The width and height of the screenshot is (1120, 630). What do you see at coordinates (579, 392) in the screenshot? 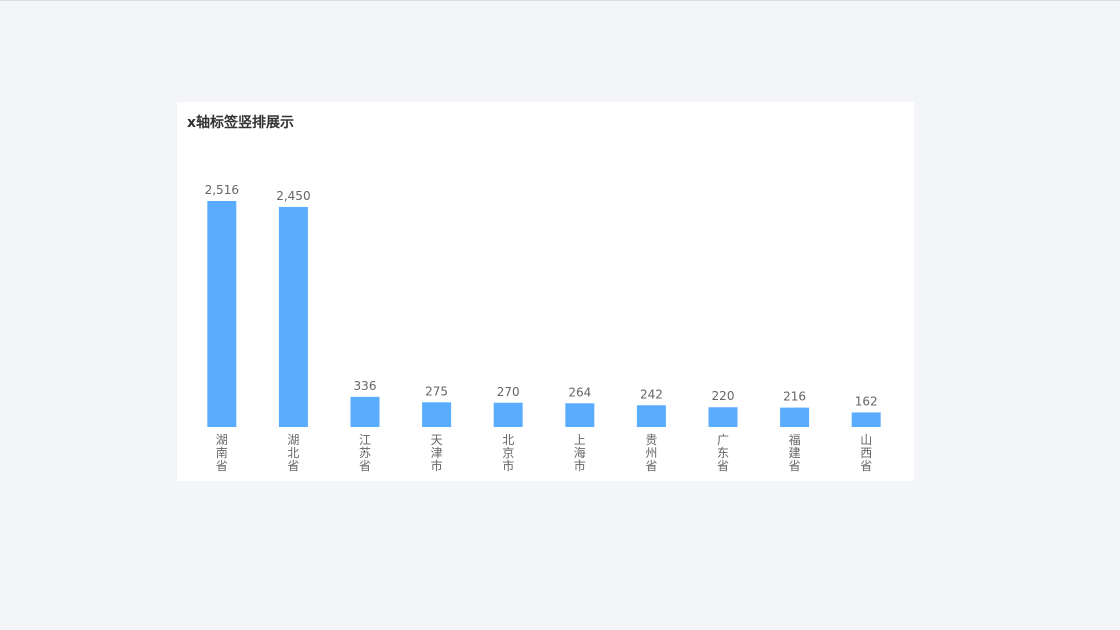
I see `value-label-5: 264` at bounding box center [579, 392].